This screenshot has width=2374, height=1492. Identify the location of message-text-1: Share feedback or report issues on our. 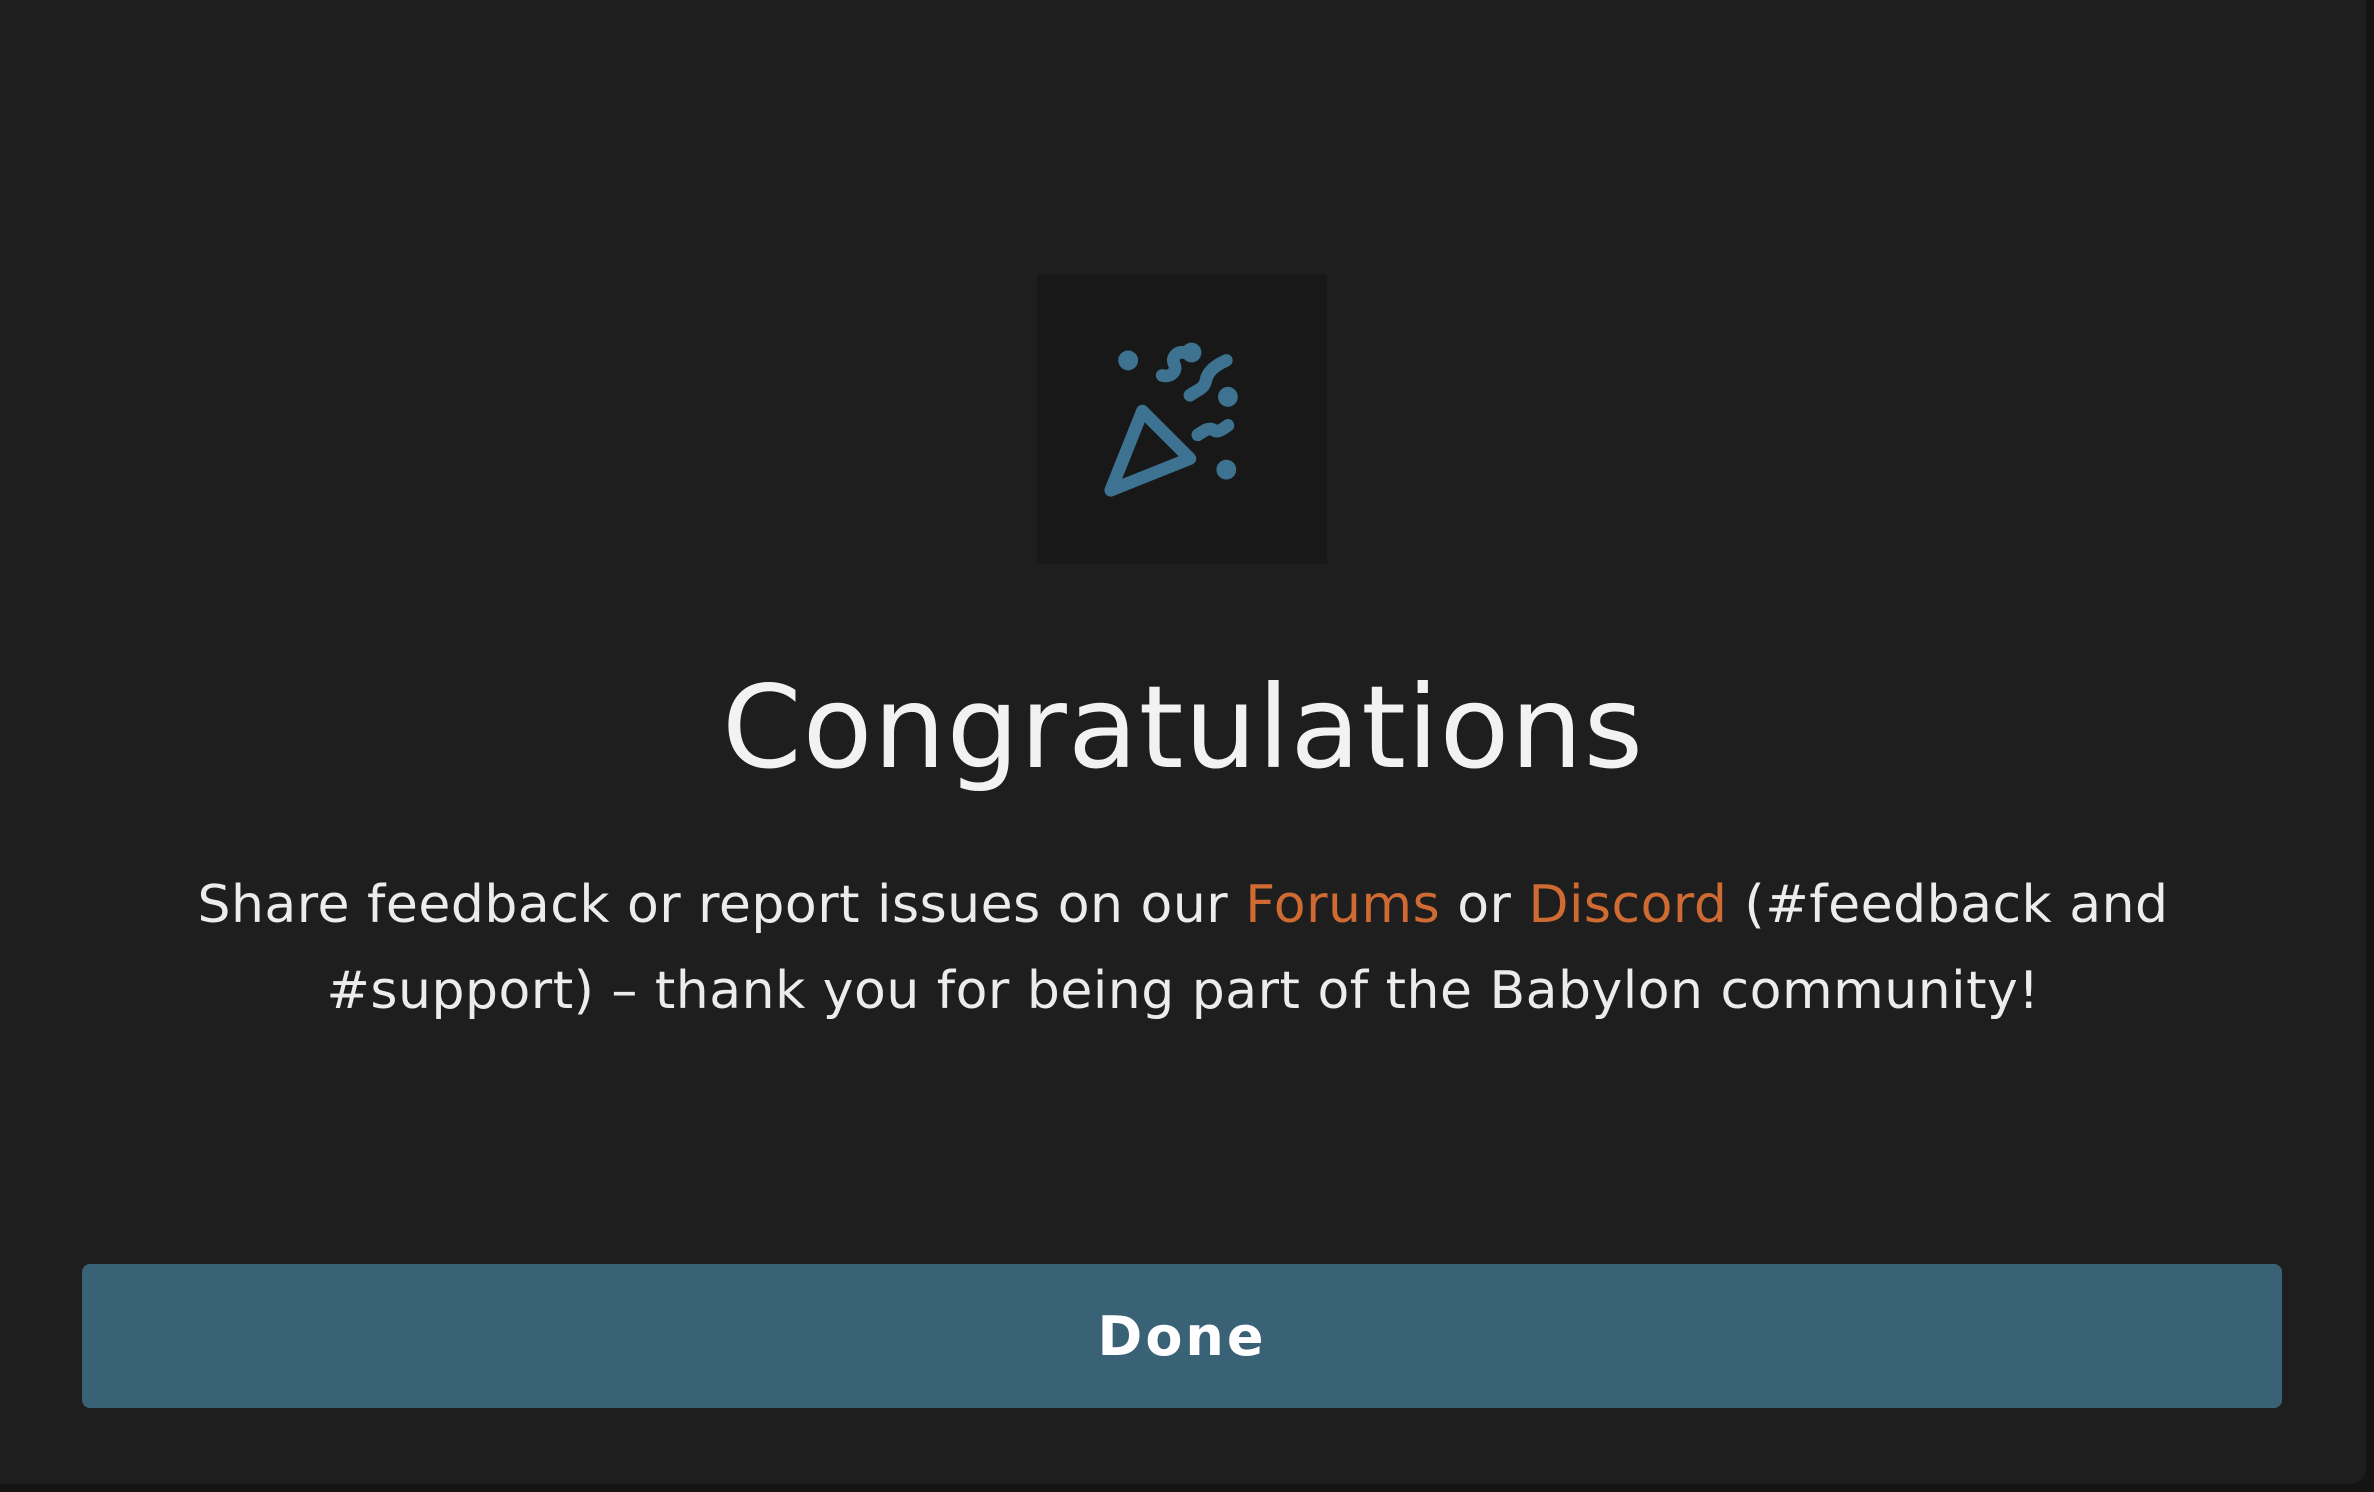
(721, 905).